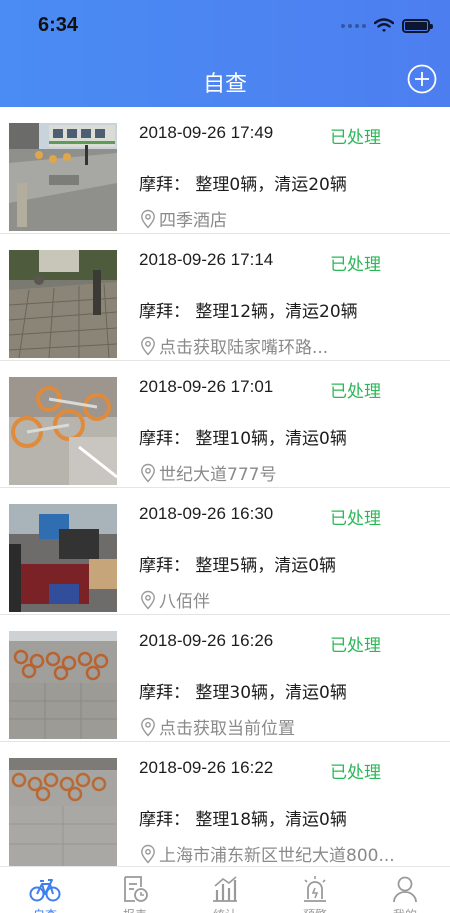 This screenshot has height=913, width=450. I want to click on tab-self-check: 自查, so click(45, 893).